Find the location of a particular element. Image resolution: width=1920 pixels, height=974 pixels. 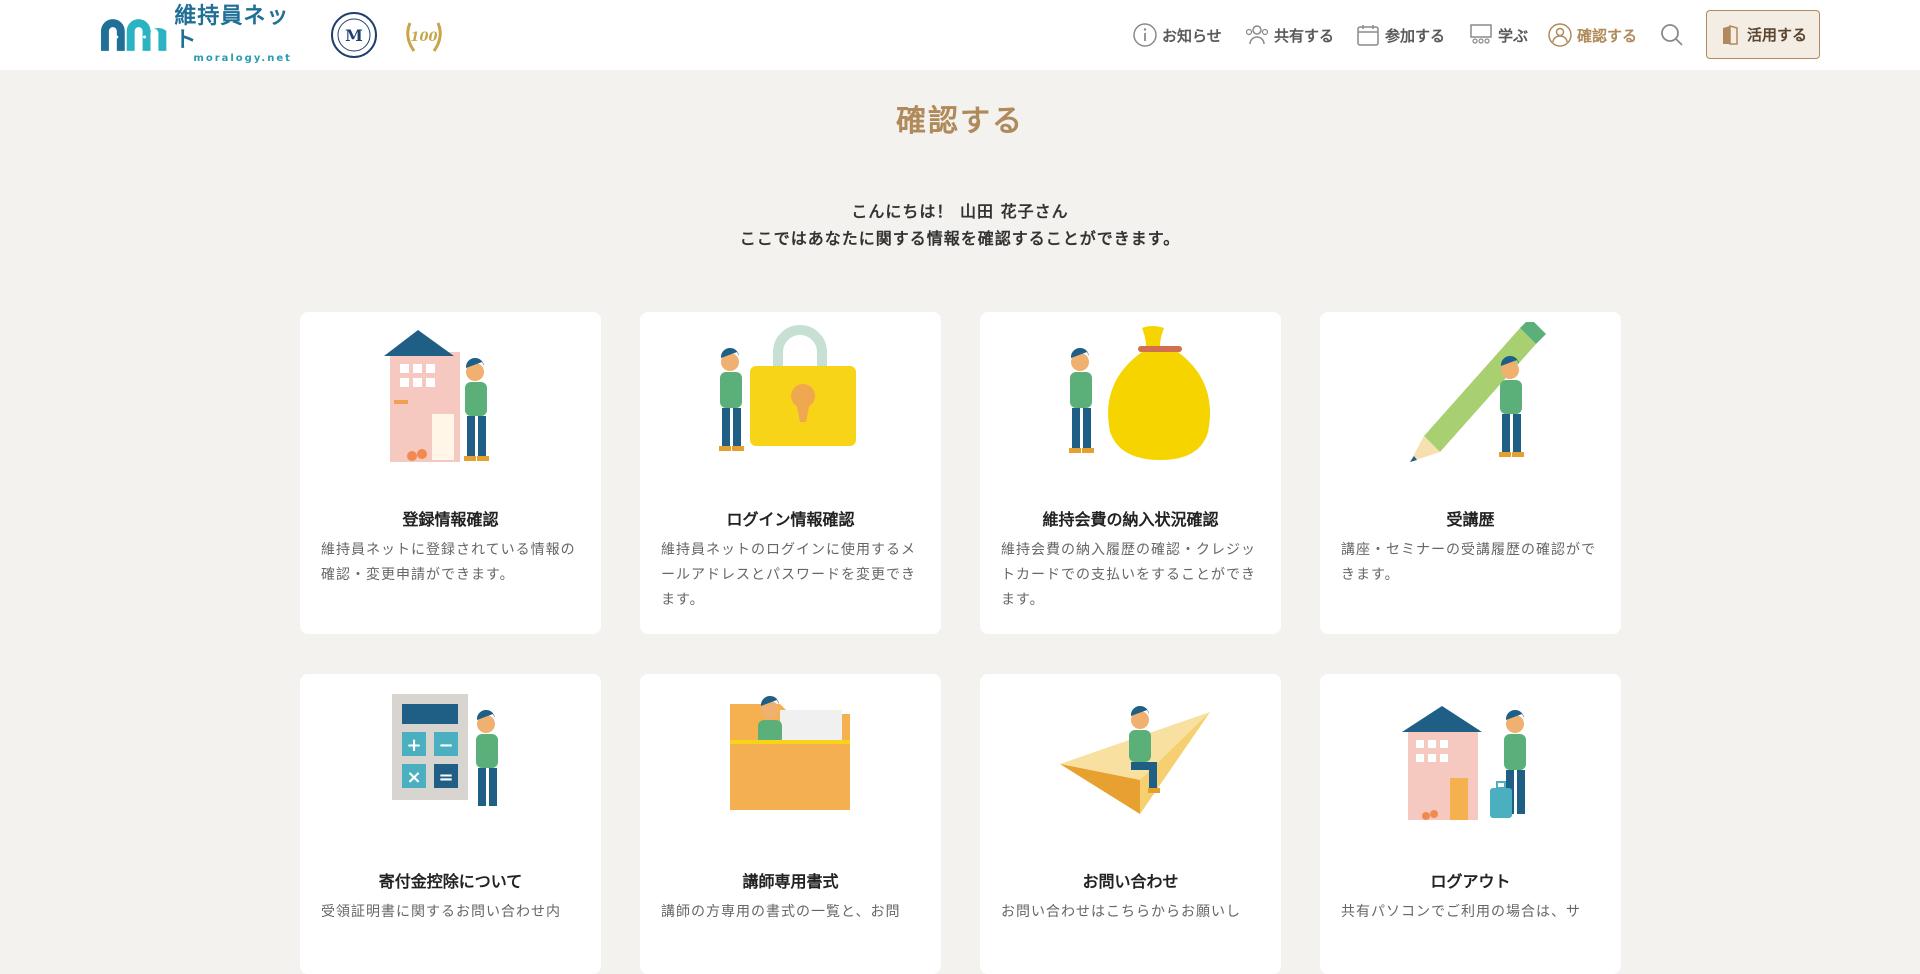

anniversary-100-icon: 100 is located at coordinates (424, 37).